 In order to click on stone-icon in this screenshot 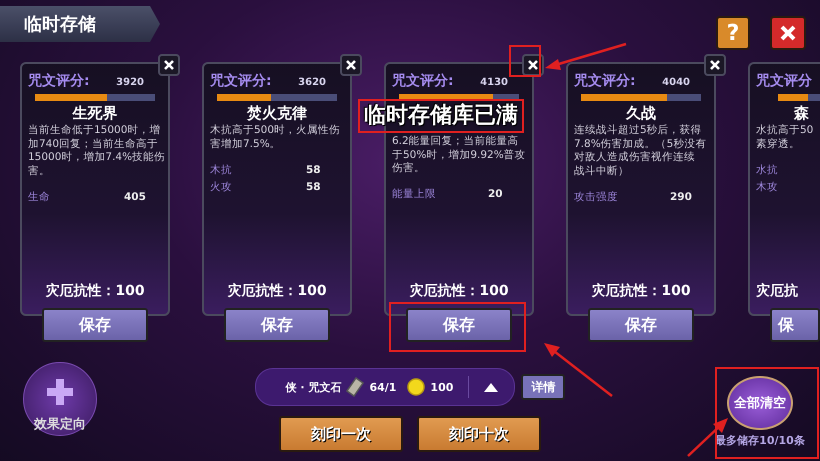, I will do `click(355, 387)`.